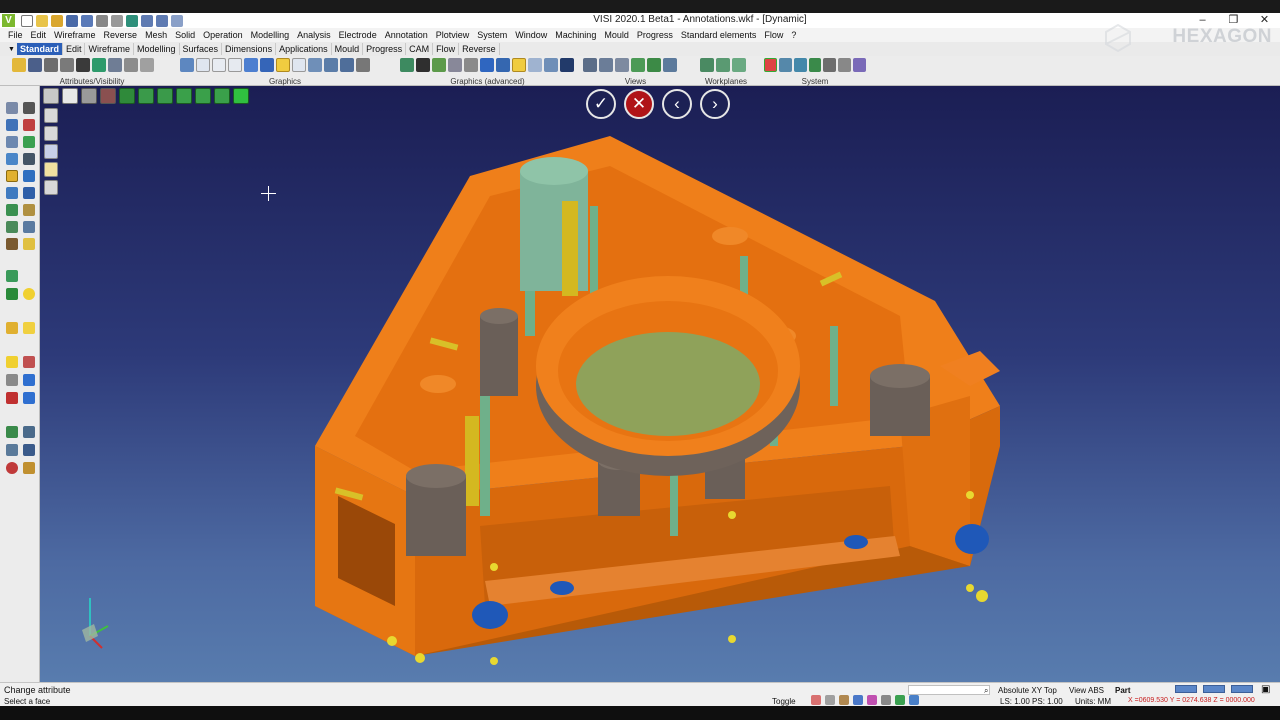  What do you see at coordinates (655, 35) in the screenshot?
I see `menu-progress: Progress` at bounding box center [655, 35].